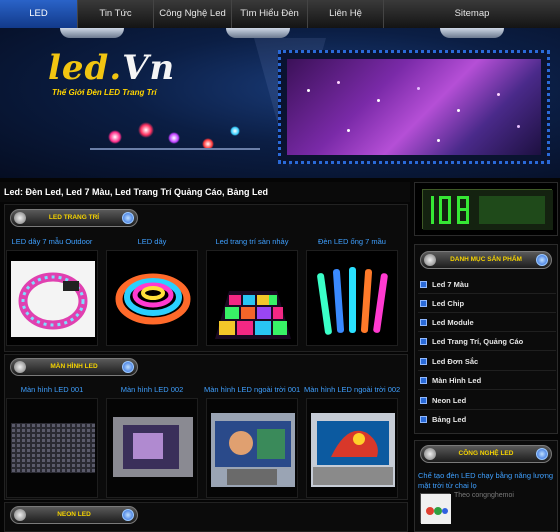 The height and width of the screenshot is (532, 560). What do you see at coordinates (52, 298) in the screenshot?
I see `product-image-led-day-outdoor` at bounding box center [52, 298].